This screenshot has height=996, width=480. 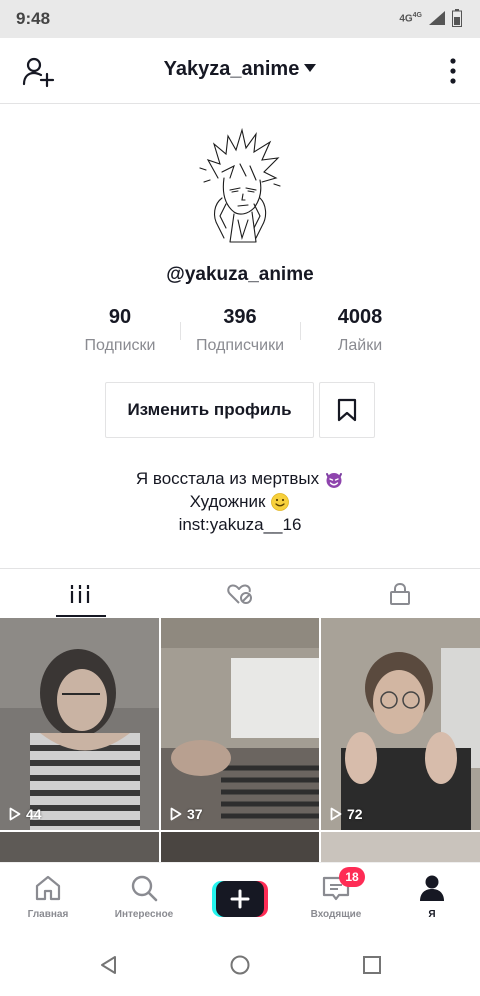 I want to click on video-tile: 44, so click(x=79, y=724).